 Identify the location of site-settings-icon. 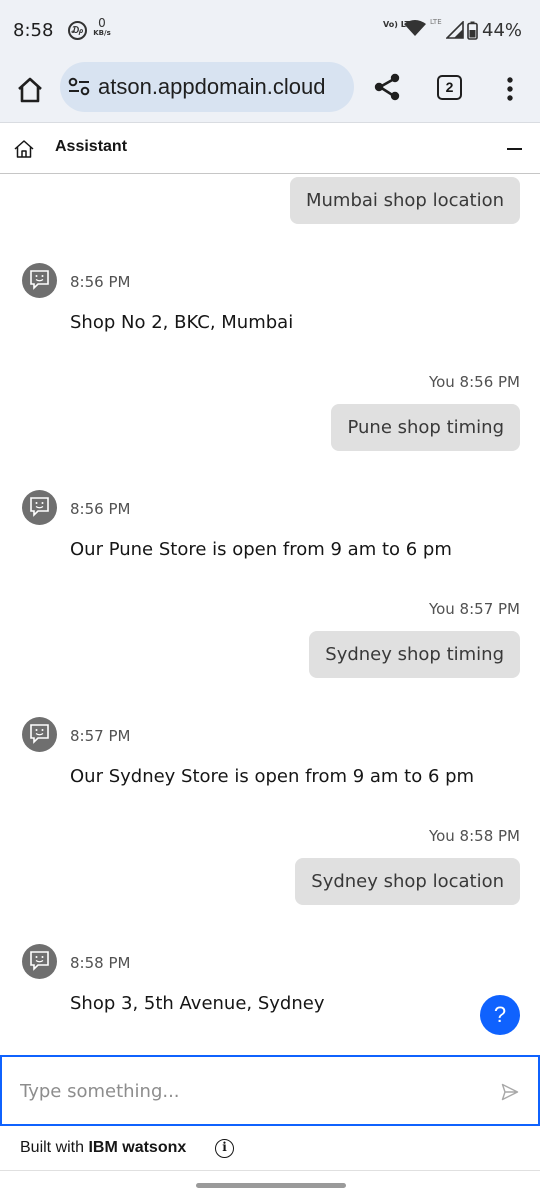
(79, 87).